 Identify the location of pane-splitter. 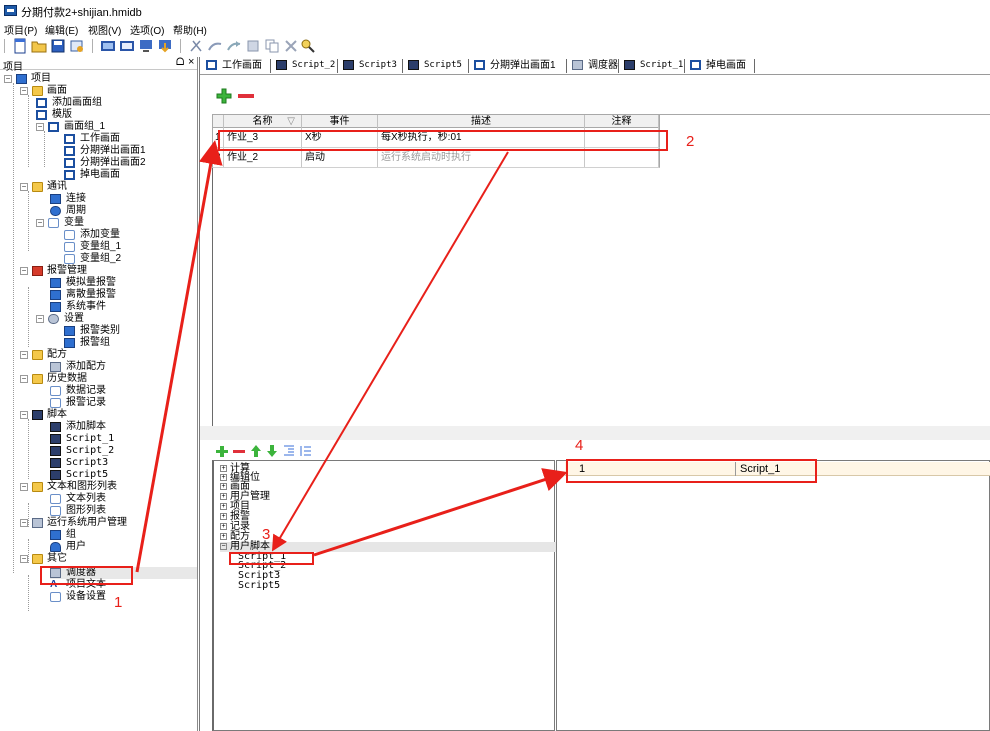
(595, 433).